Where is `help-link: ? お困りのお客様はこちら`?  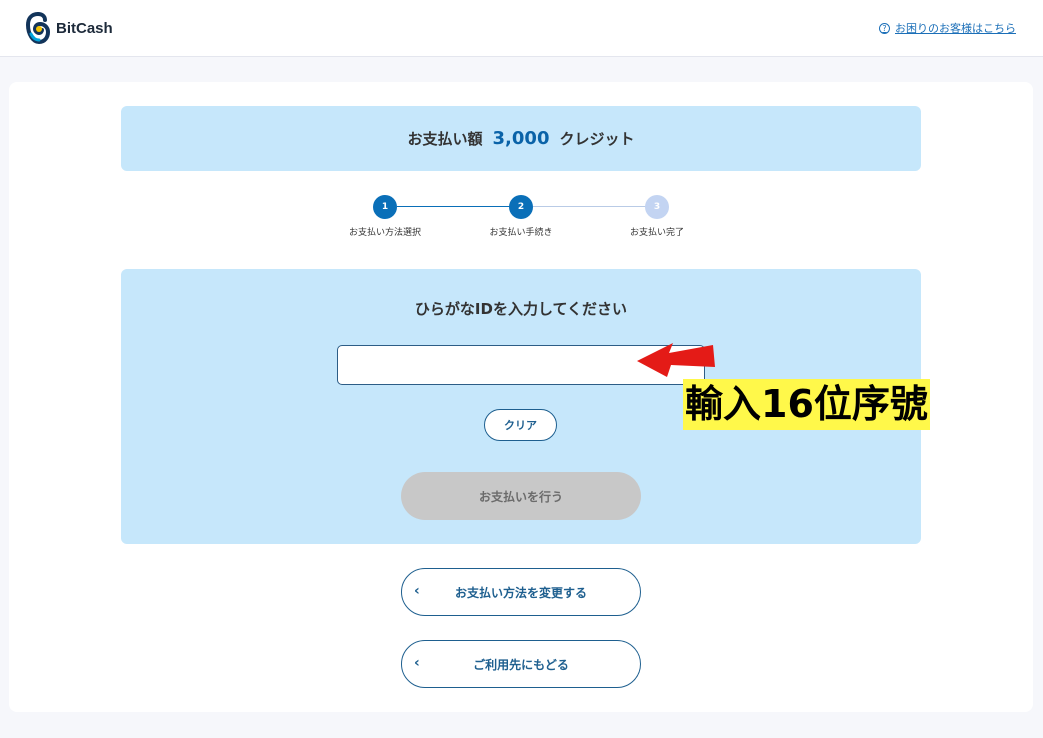
help-link: ? お困りのお客様はこちら is located at coordinates (947, 28).